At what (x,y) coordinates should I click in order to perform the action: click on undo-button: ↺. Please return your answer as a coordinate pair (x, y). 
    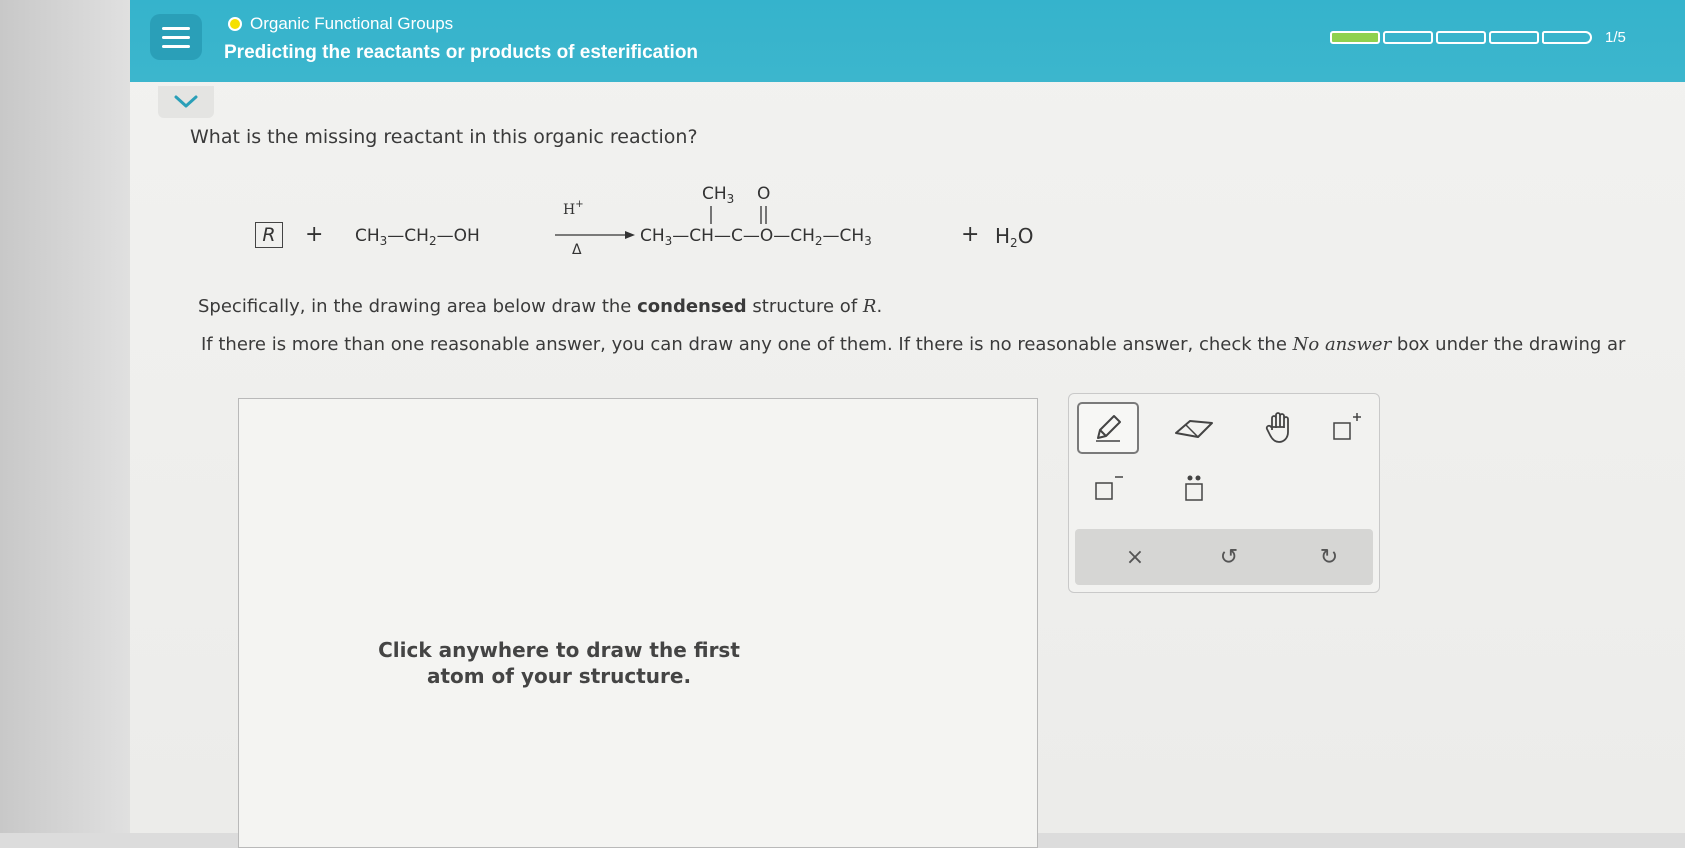
    Looking at the image, I should click on (1229, 557).